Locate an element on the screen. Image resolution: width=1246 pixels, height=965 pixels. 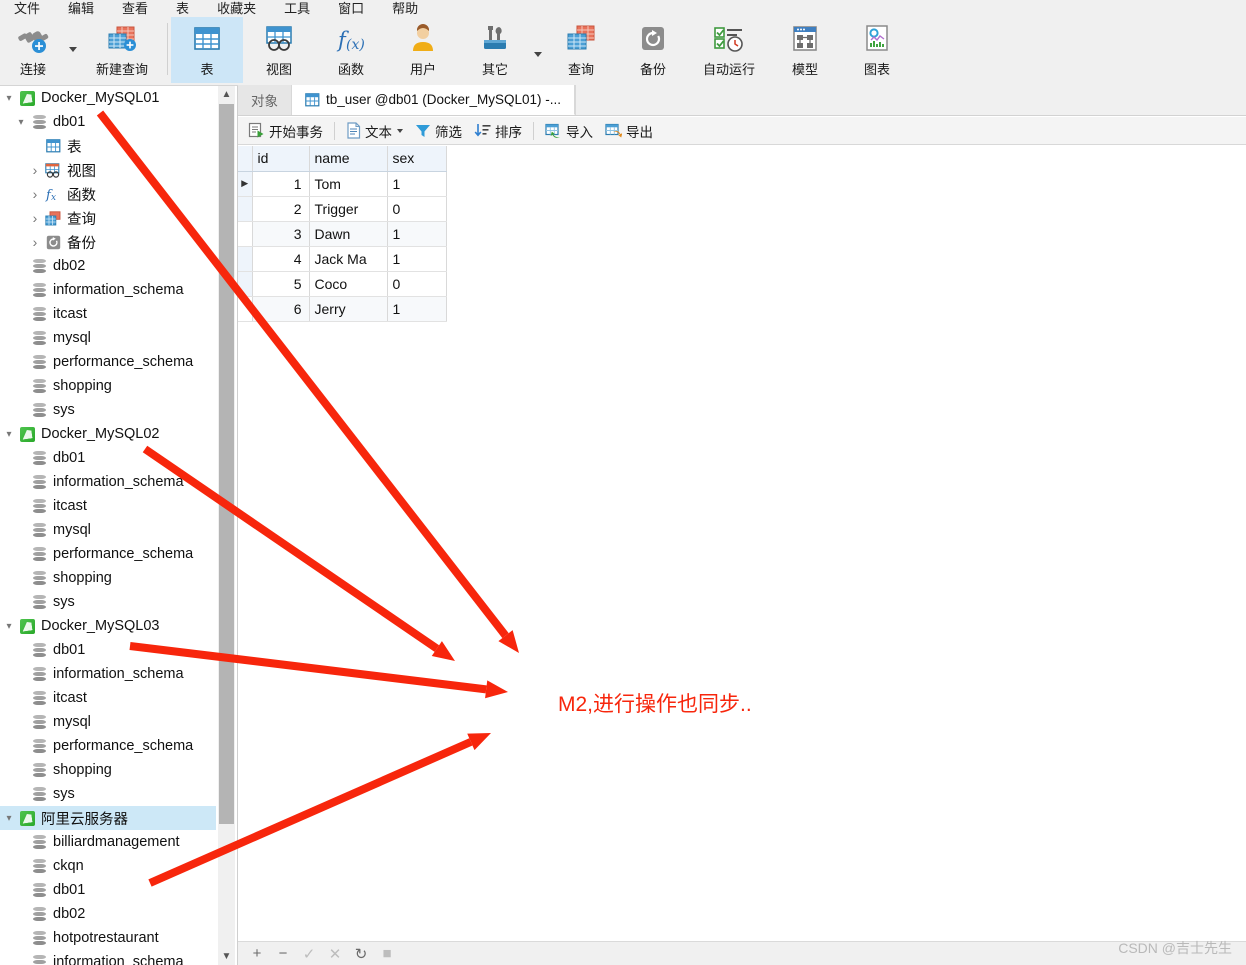
column-header-name: name is located at coordinates (348, 159).